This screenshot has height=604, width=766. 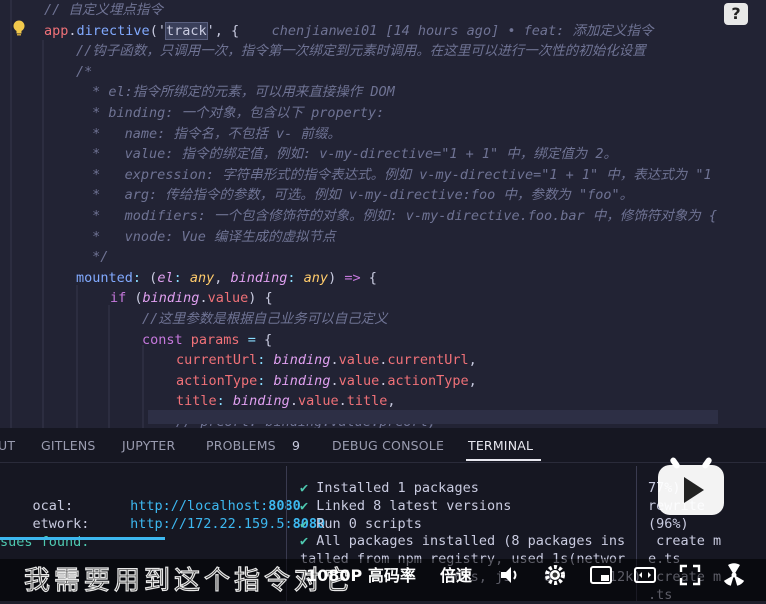 I want to click on quality-selector: 1080P 高码率, so click(x=361, y=574).